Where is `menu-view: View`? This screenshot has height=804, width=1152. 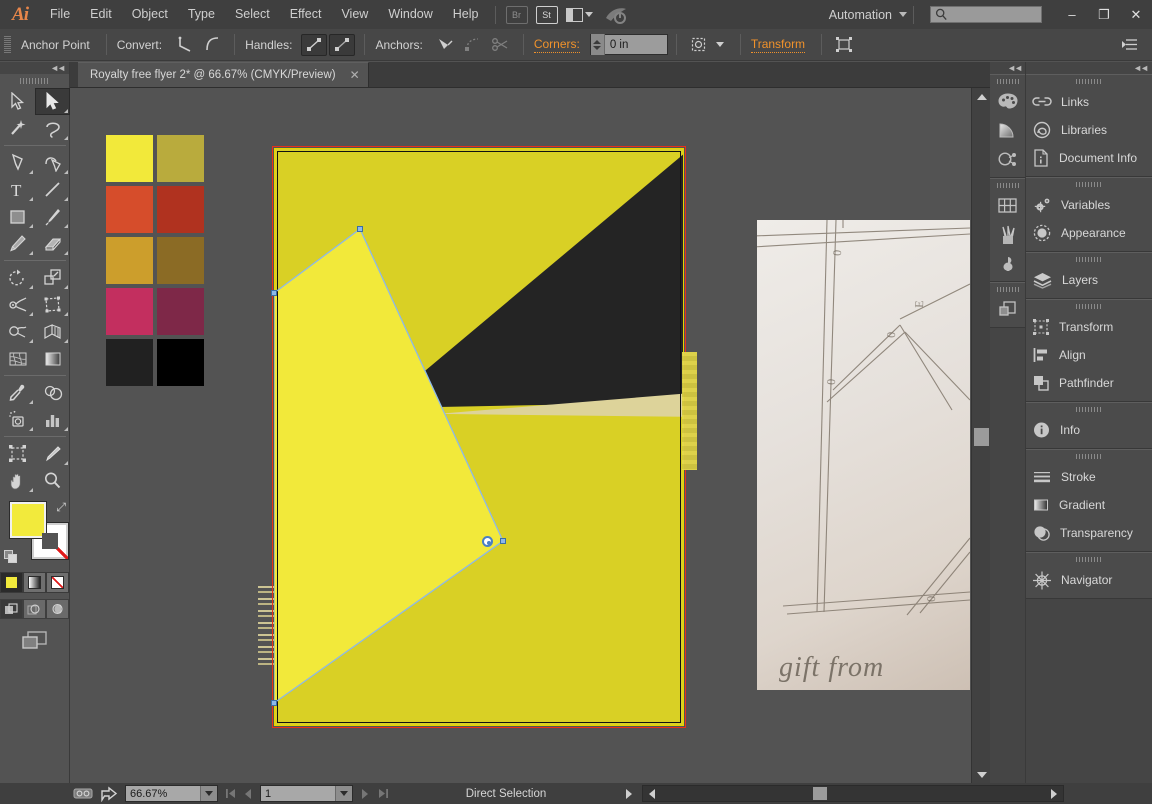 menu-view: View is located at coordinates (354, 14).